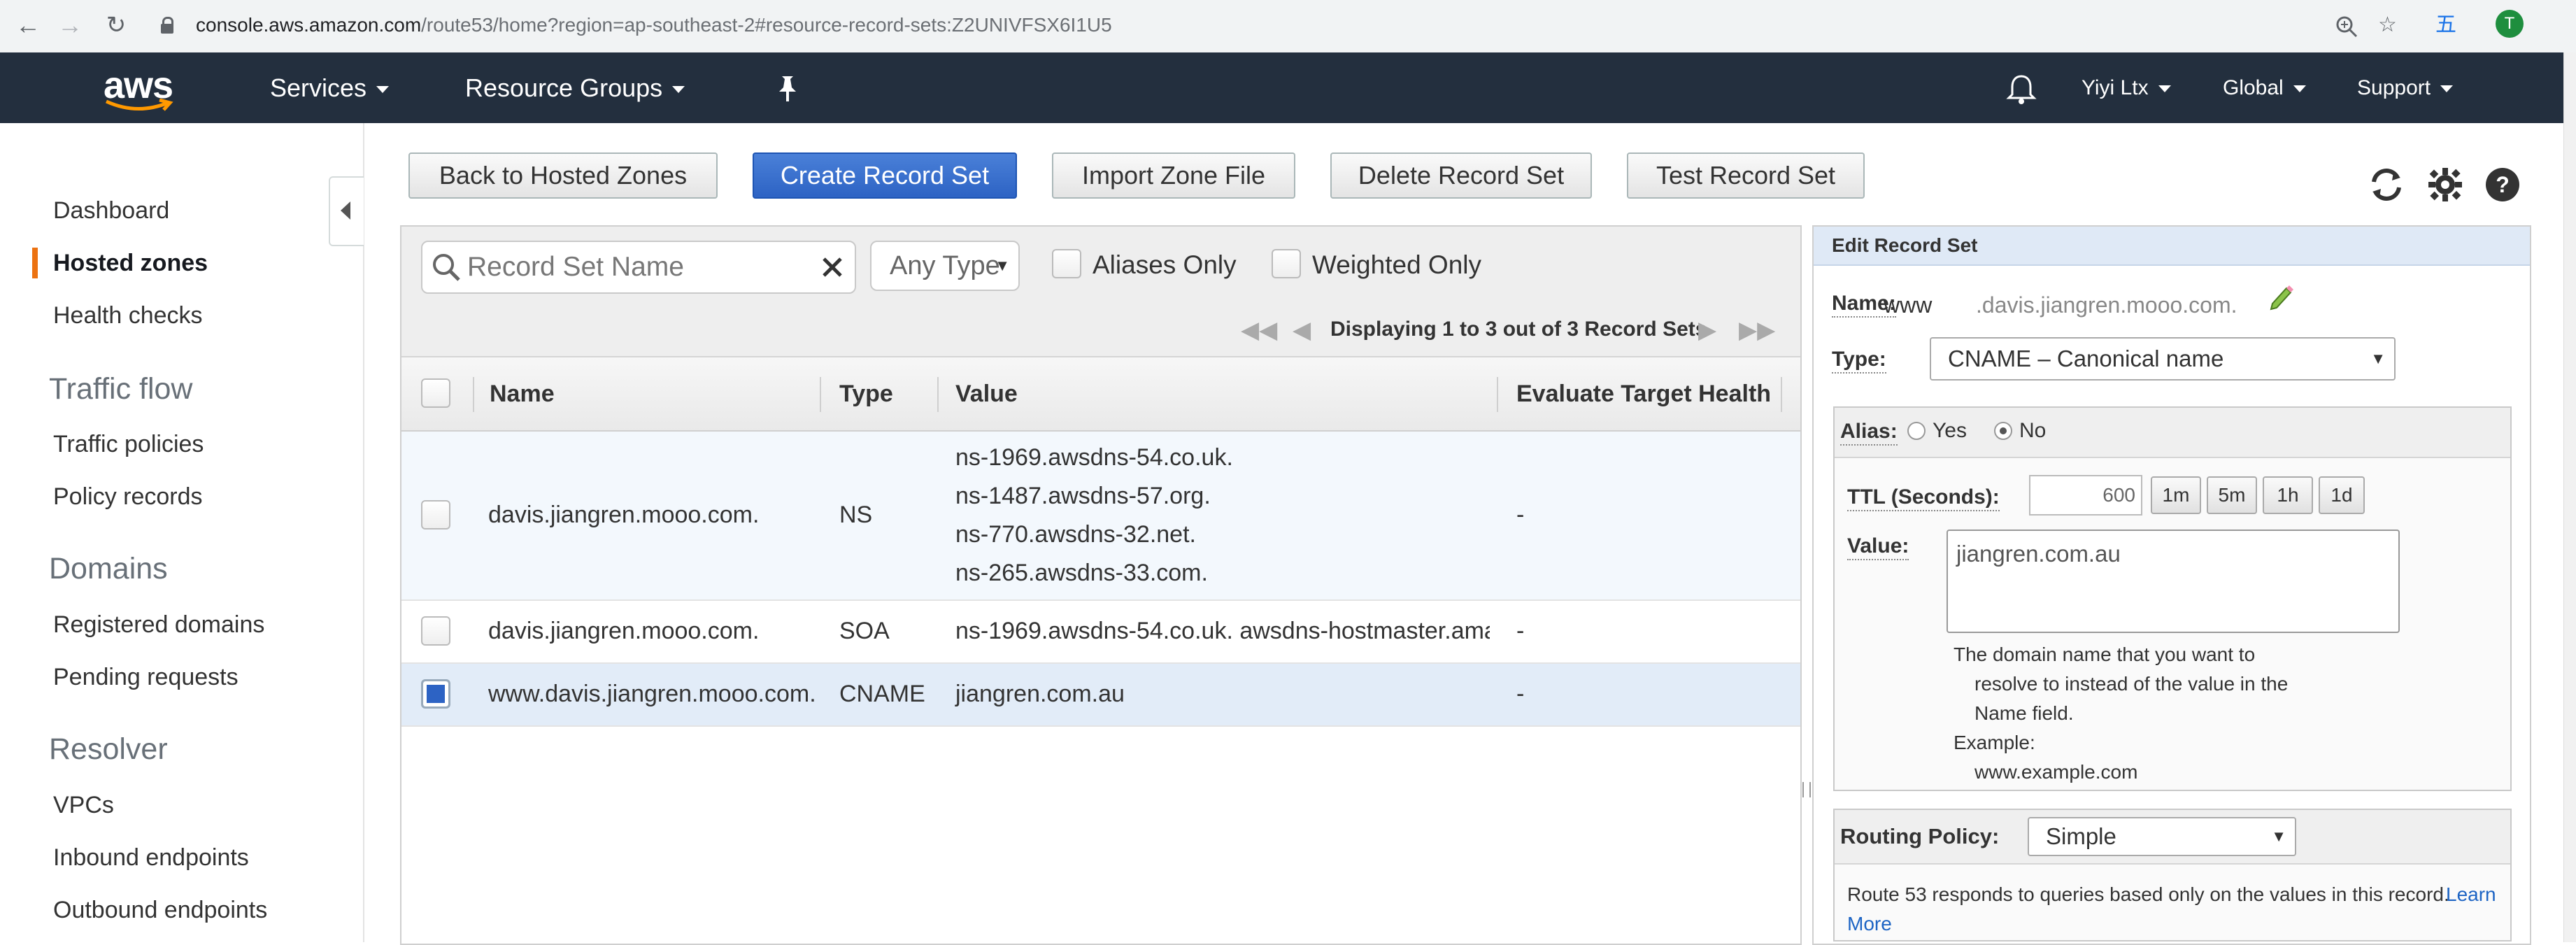 Image resolution: width=2576 pixels, height=945 pixels. Describe the element at coordinates (2126, 88) in the screenshot. I see `account-menu: Yiyi Ltx` at that location.